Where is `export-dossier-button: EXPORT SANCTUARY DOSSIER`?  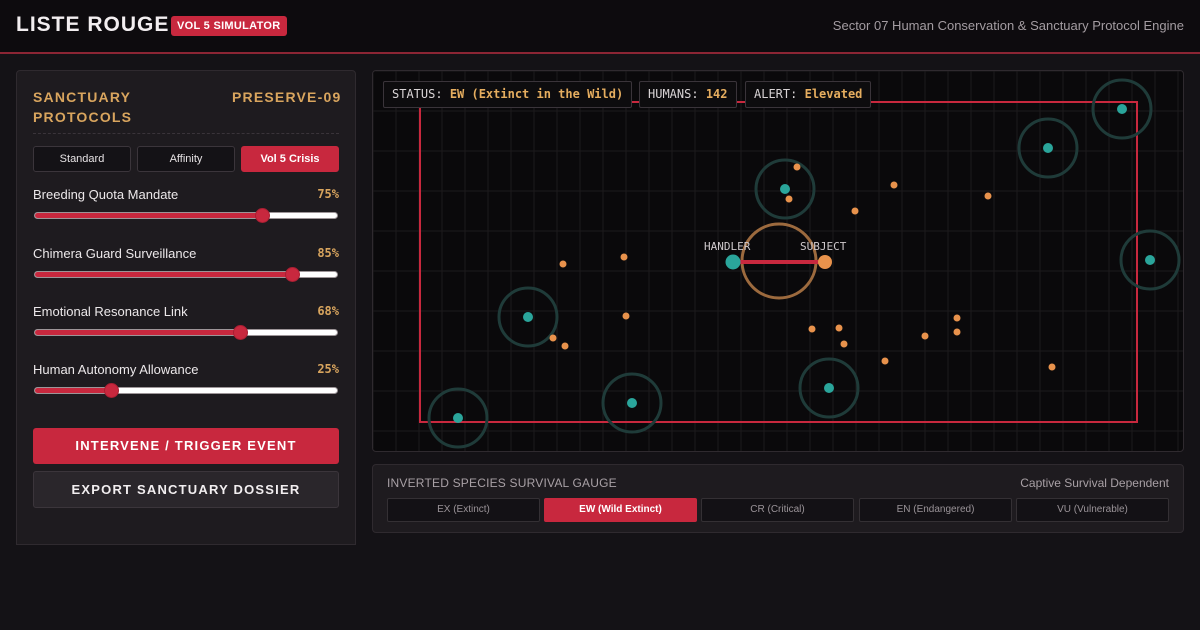
export-dossier-button: EXPORT SANCTUARY DOSSIER is located at coordinates (186, 489).